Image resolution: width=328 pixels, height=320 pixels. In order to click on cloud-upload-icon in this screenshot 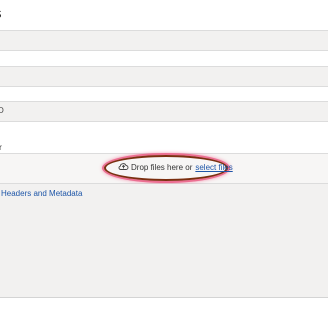, I will do `click(124, 168)`.